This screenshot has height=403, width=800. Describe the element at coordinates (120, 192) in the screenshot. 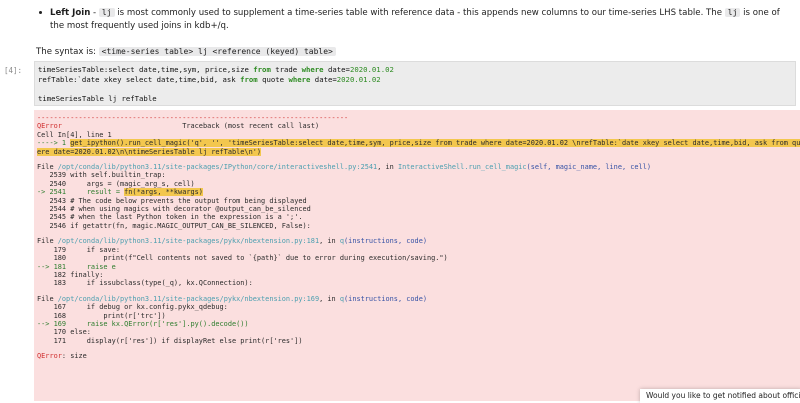

I see `traceback-line: -> 2541 result = fn(*args, **kwargs)` at that location.